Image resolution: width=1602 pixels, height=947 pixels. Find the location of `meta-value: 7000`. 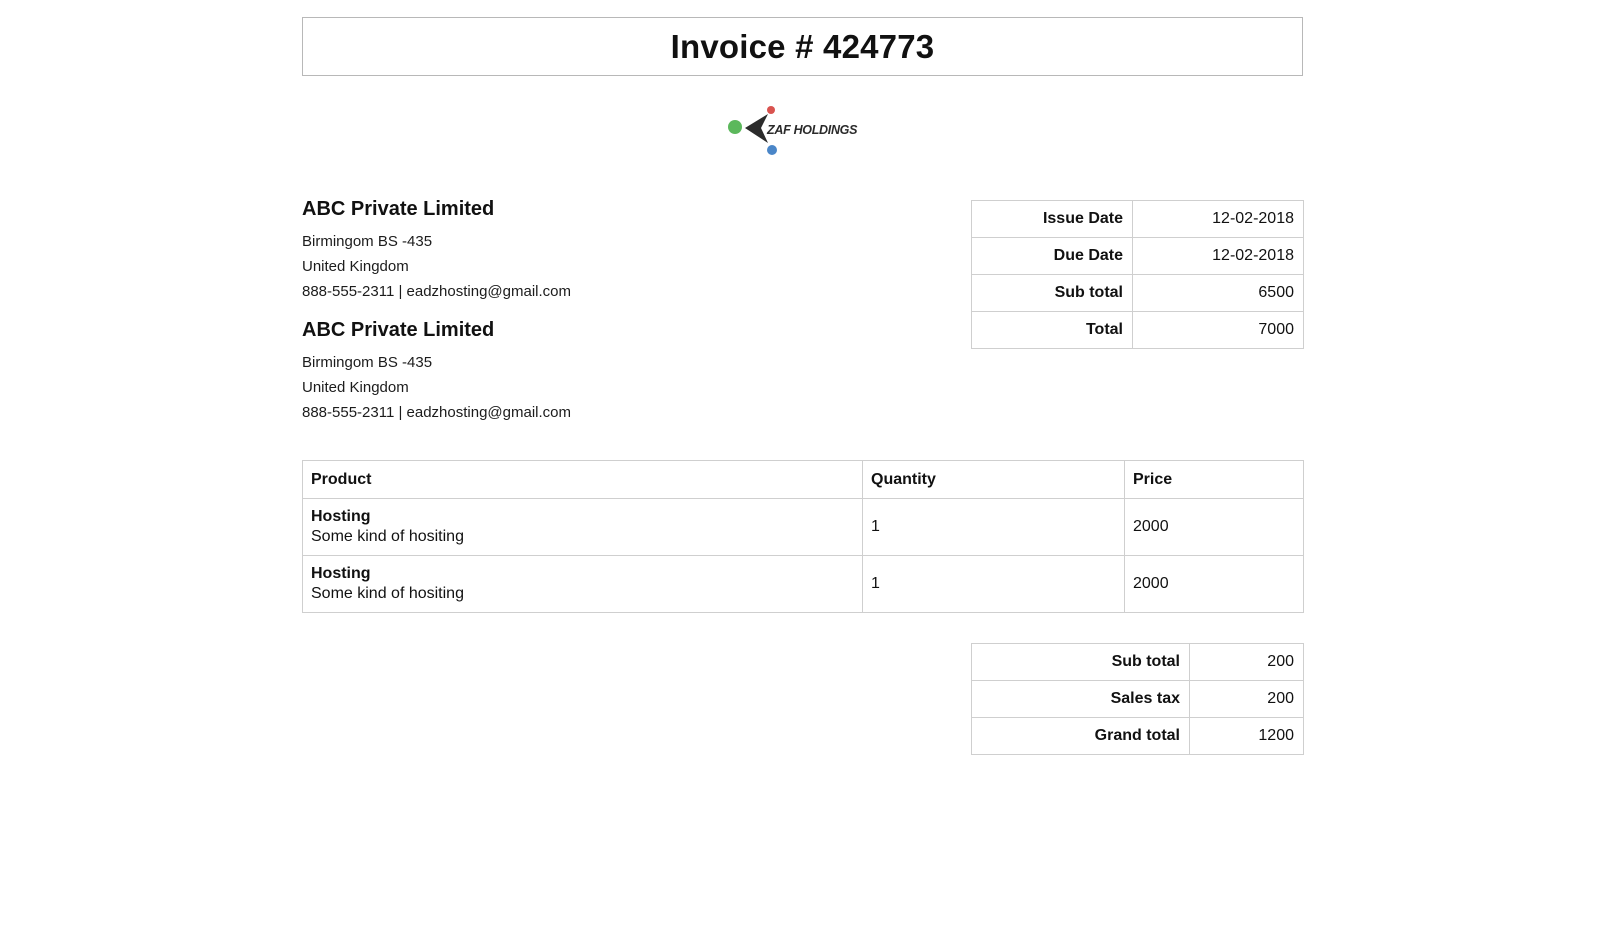

meta-value: 7000 is located at coordinates (1218, 330).